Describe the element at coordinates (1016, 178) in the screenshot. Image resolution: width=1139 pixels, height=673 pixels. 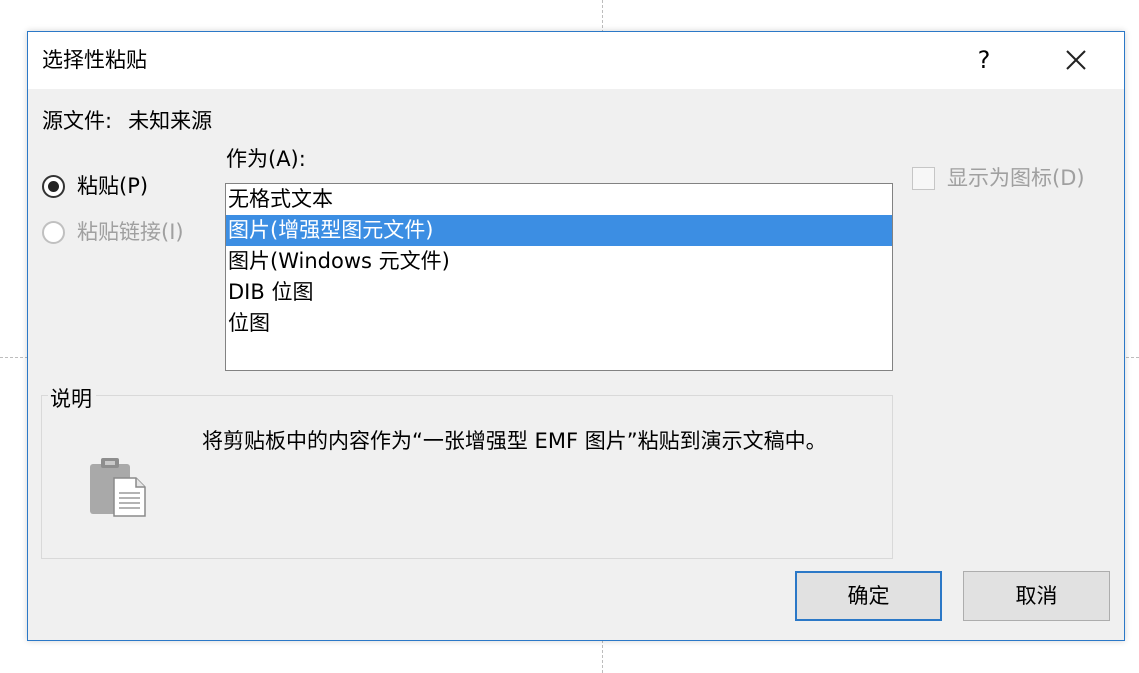
I see `display-as-icon-label: 显示为图标(D)` at that location.